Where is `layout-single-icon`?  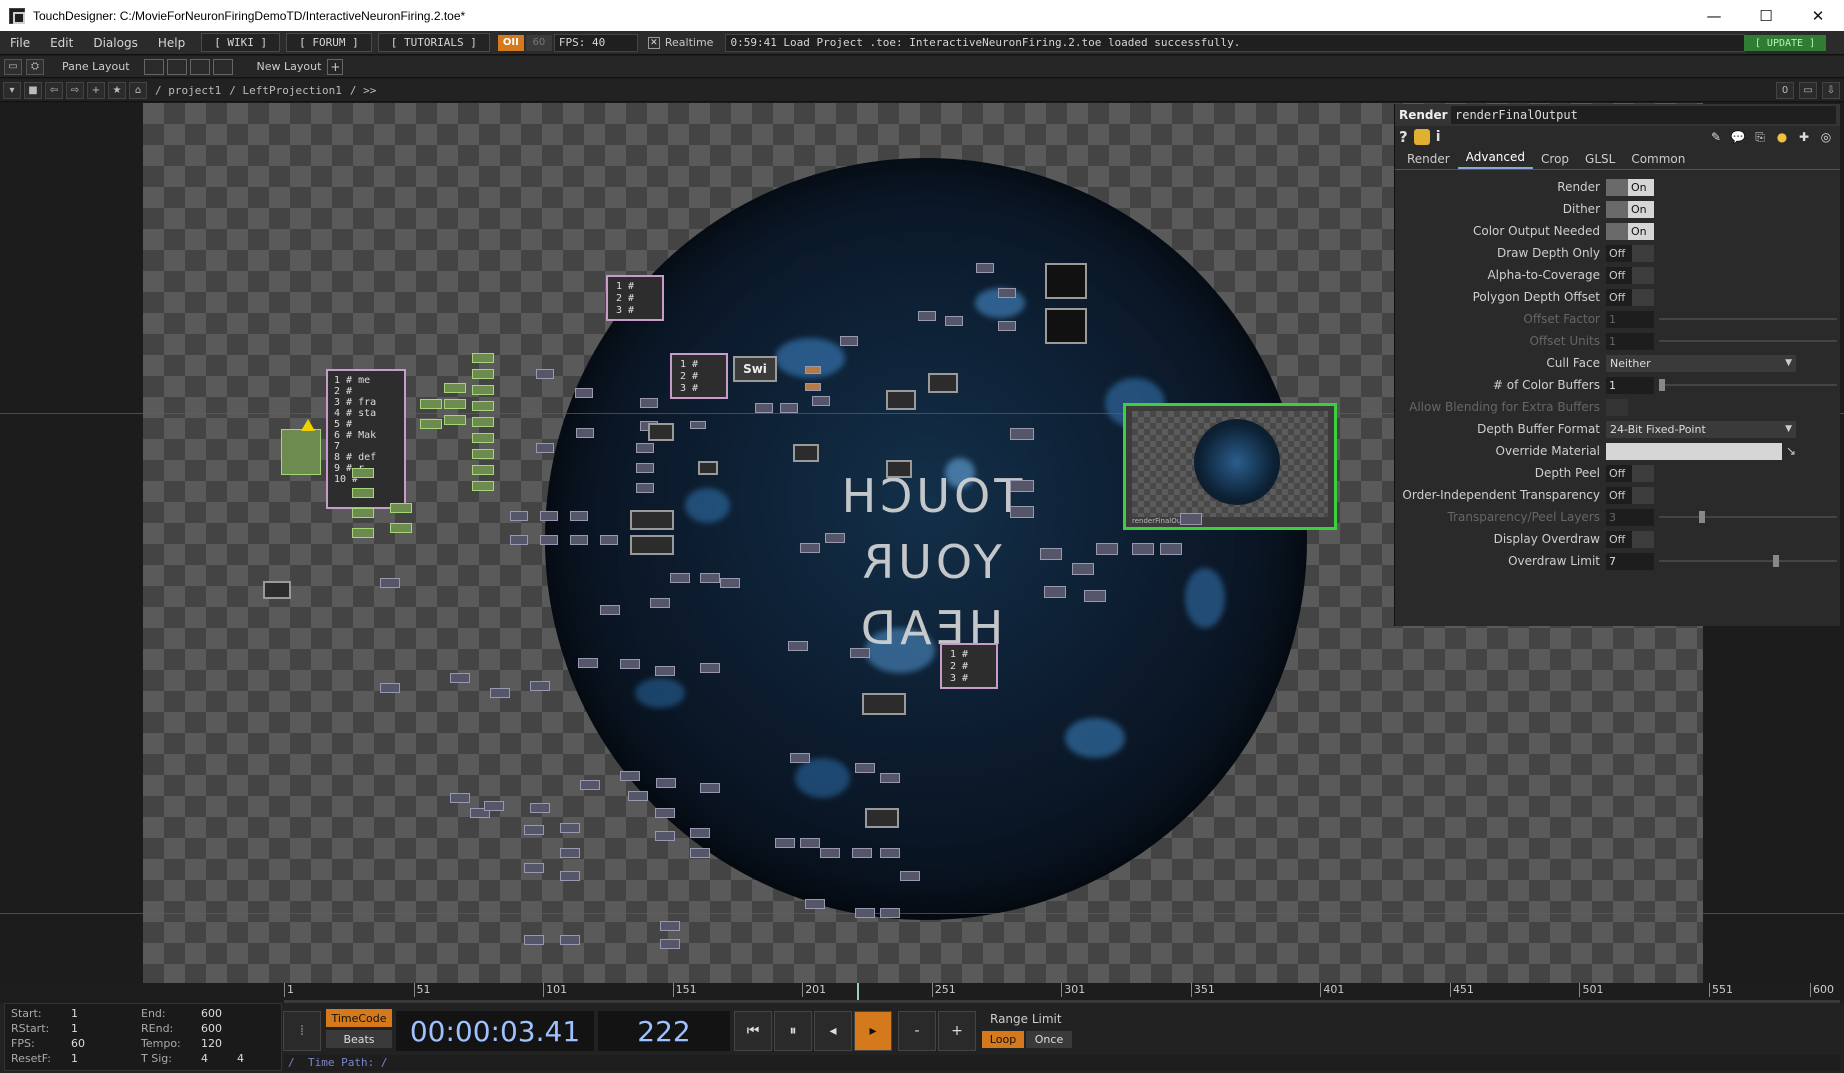
layout-single-icon is located at coordinates (153, 66).